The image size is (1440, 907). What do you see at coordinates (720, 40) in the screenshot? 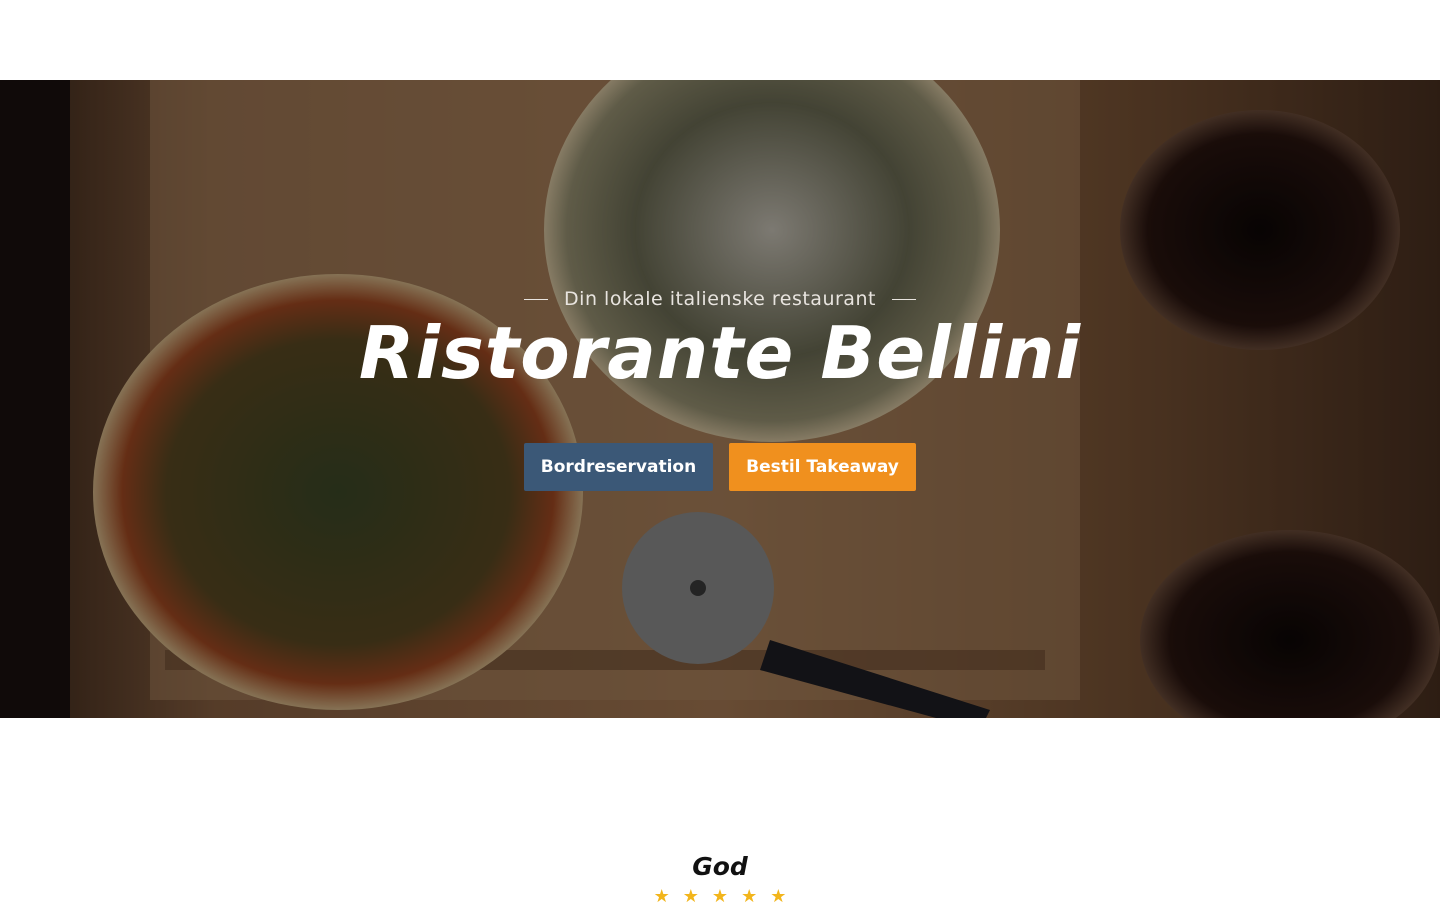
I see `top-navigation-bar` at bounding box center [720, 40].